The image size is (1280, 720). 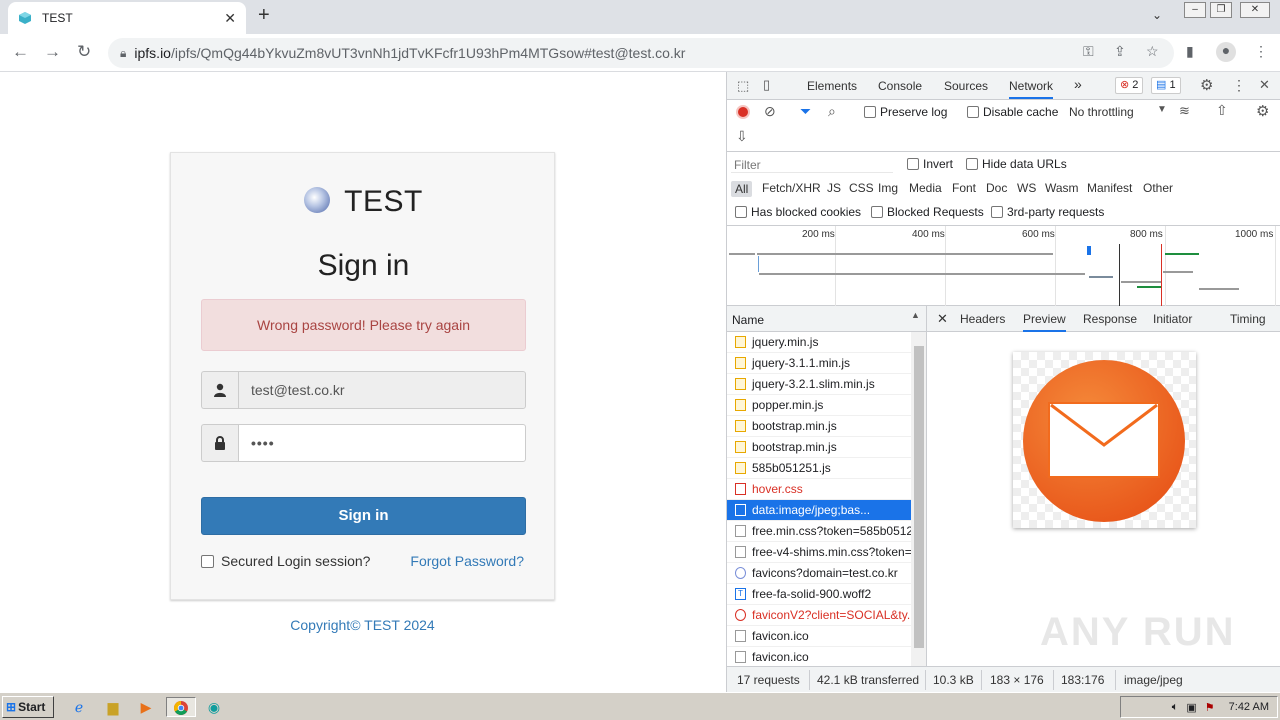 What do you see at coordinates (363, 516) in the screenshot?
I see `sign-in-button: Sign in` at bounding box center [363, 516].